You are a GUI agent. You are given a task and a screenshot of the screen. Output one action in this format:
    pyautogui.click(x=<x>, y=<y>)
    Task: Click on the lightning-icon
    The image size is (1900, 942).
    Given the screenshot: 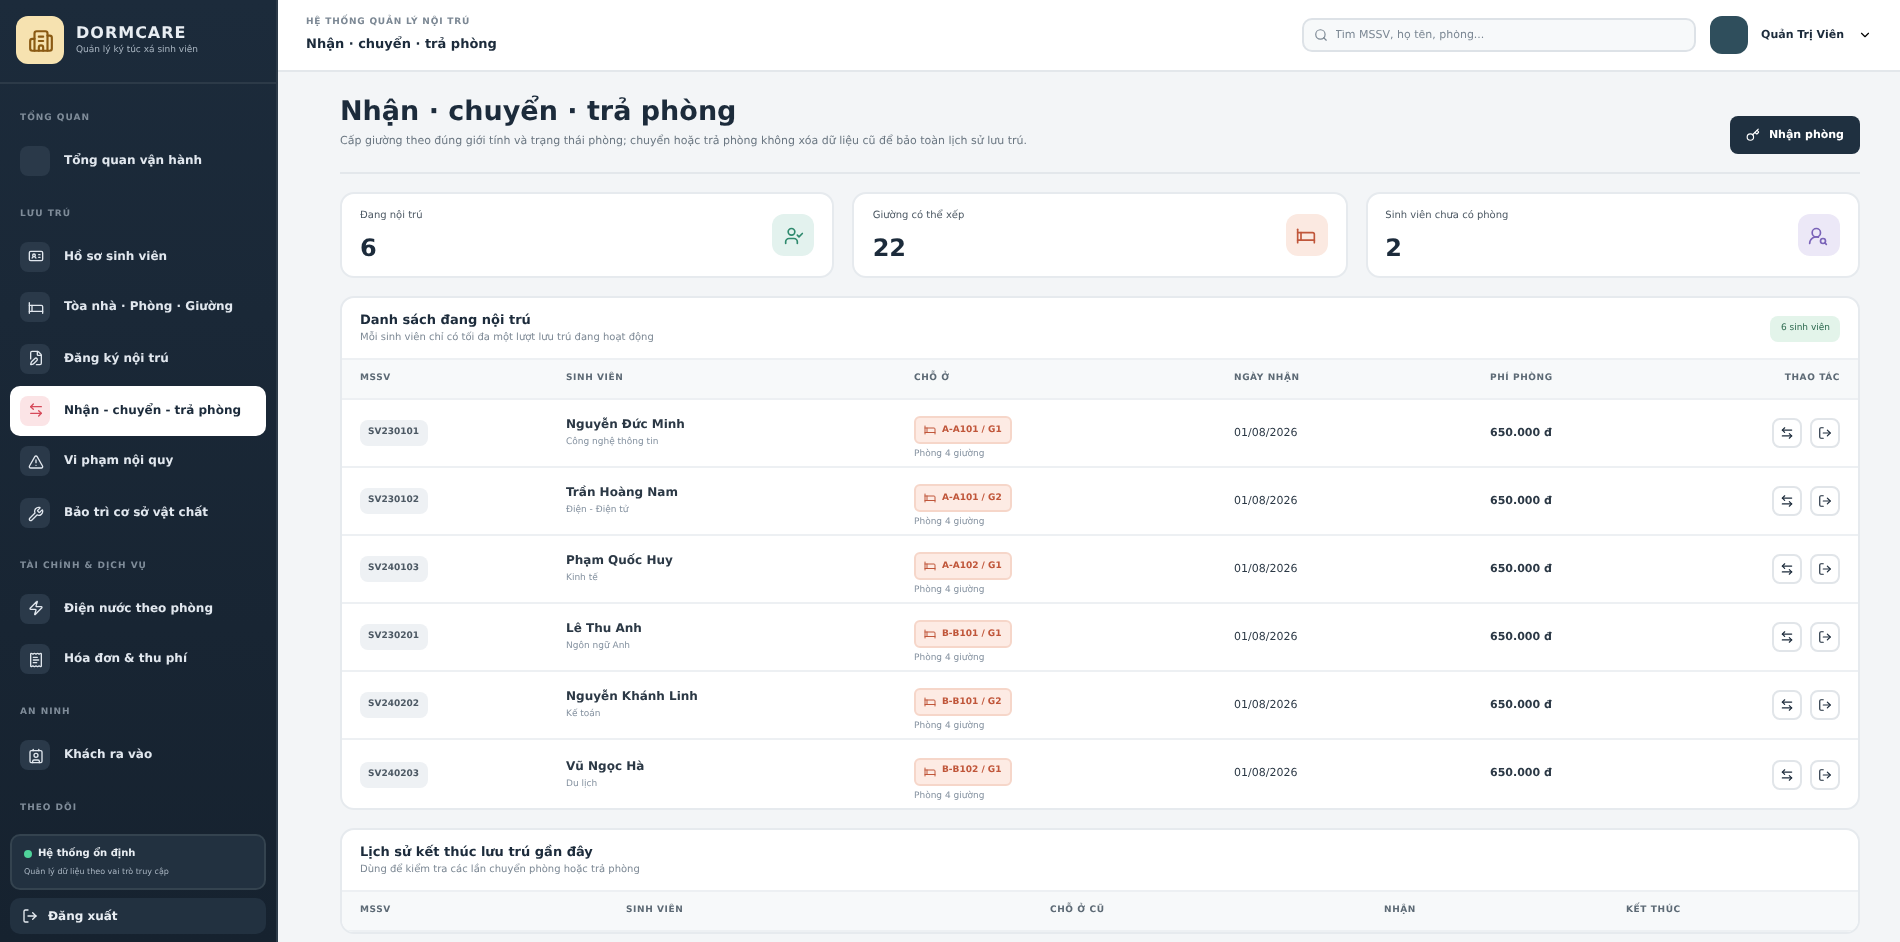 What is the action you would take?
    pyautogui.click(x=35, y=608)
    